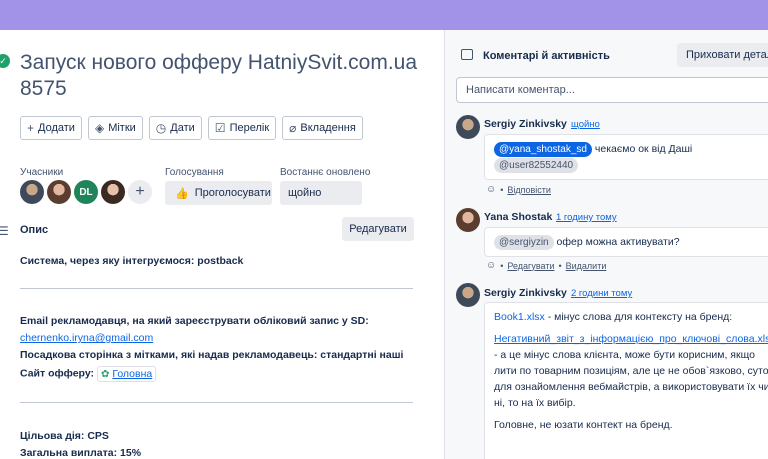  Describe the element at coordinates (626, 242) in the screenshot. I see `comment-body: @sergiyzin офер можна активувати?` at that location.